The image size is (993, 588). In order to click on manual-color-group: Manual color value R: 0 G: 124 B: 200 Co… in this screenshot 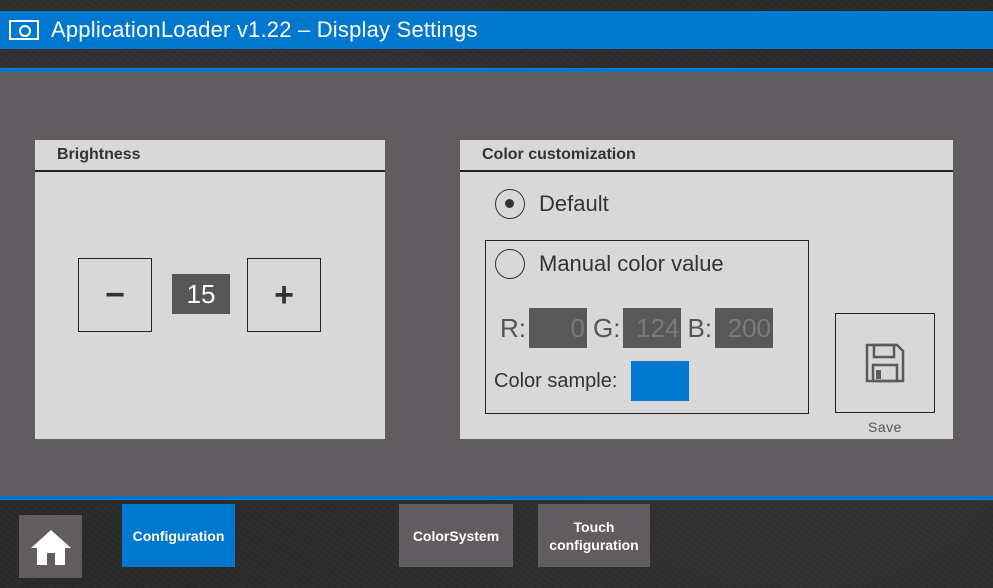, I will do `click(647, 327)`.